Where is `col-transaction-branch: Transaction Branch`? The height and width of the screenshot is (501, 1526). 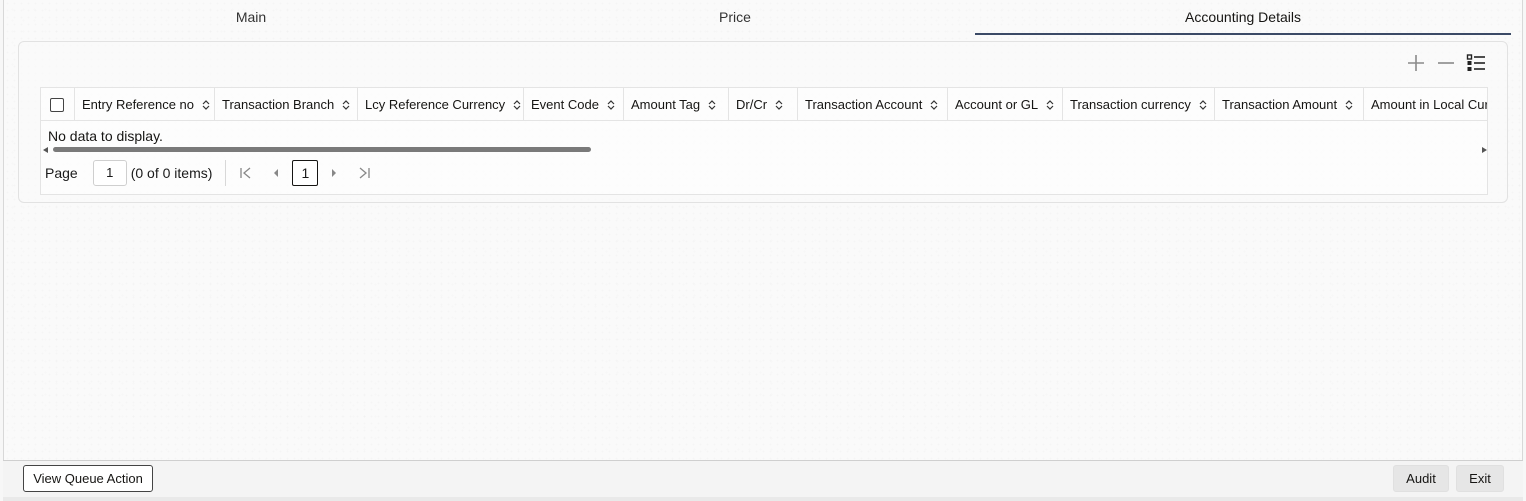
col-transaction-branch: Transaction Branch is located at coordinates (286, 104).